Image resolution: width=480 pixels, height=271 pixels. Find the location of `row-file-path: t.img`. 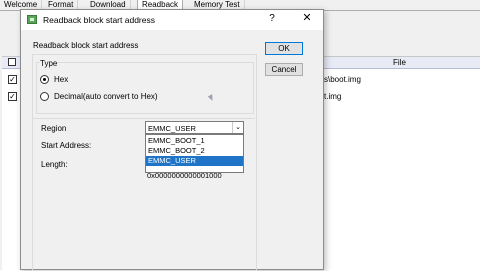

row-file-path: t.img is located at coordinates (333, 96).